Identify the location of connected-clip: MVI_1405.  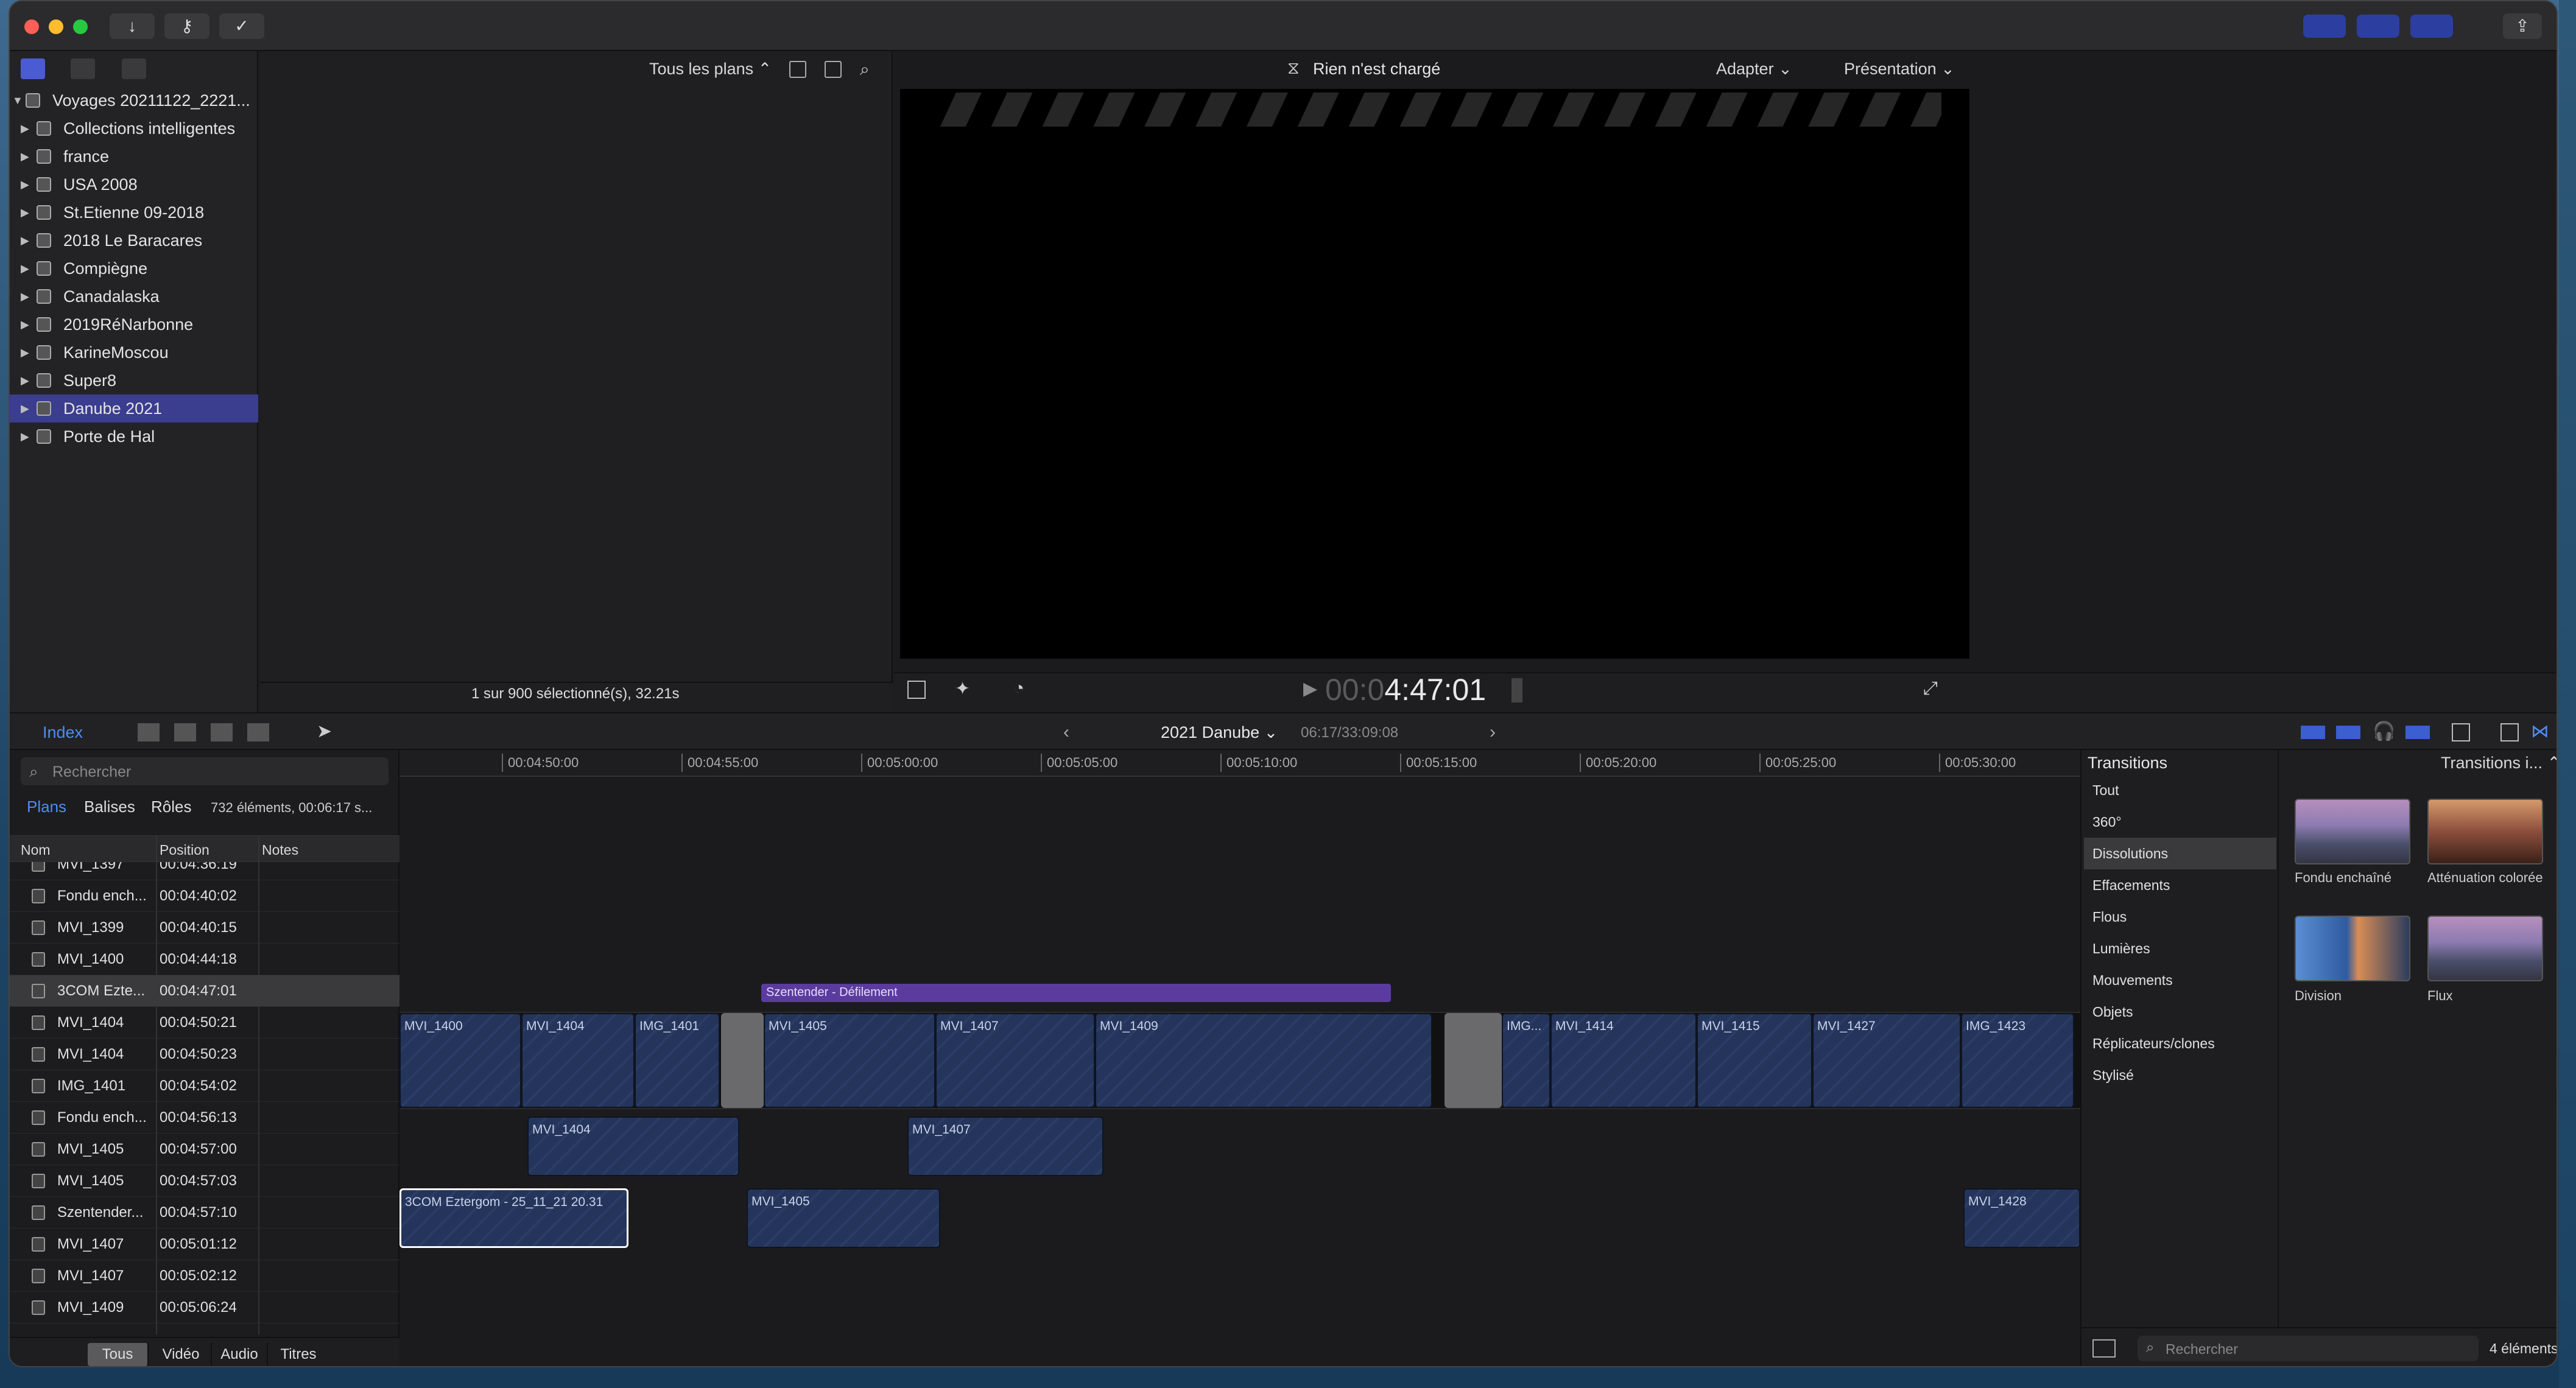
(843, 1218).